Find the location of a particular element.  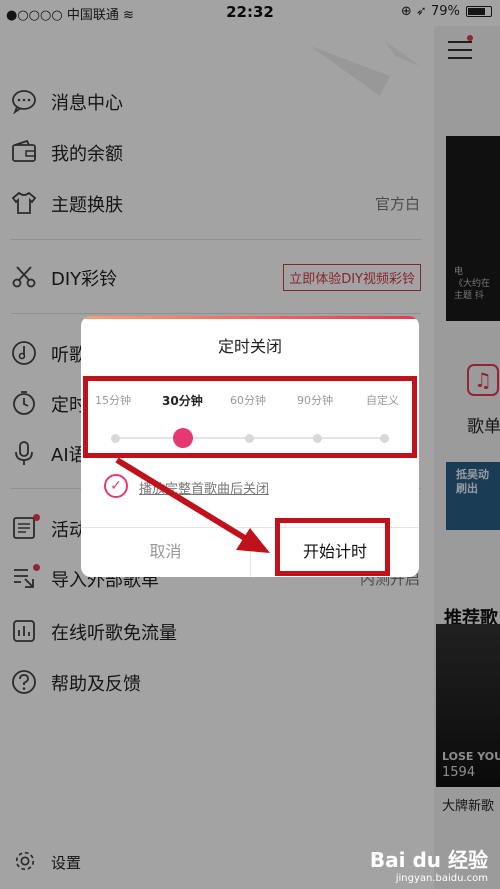

baidu-watermark: Bai du 经验 jingyan.baidu.com is located at coordinates (429, 864).